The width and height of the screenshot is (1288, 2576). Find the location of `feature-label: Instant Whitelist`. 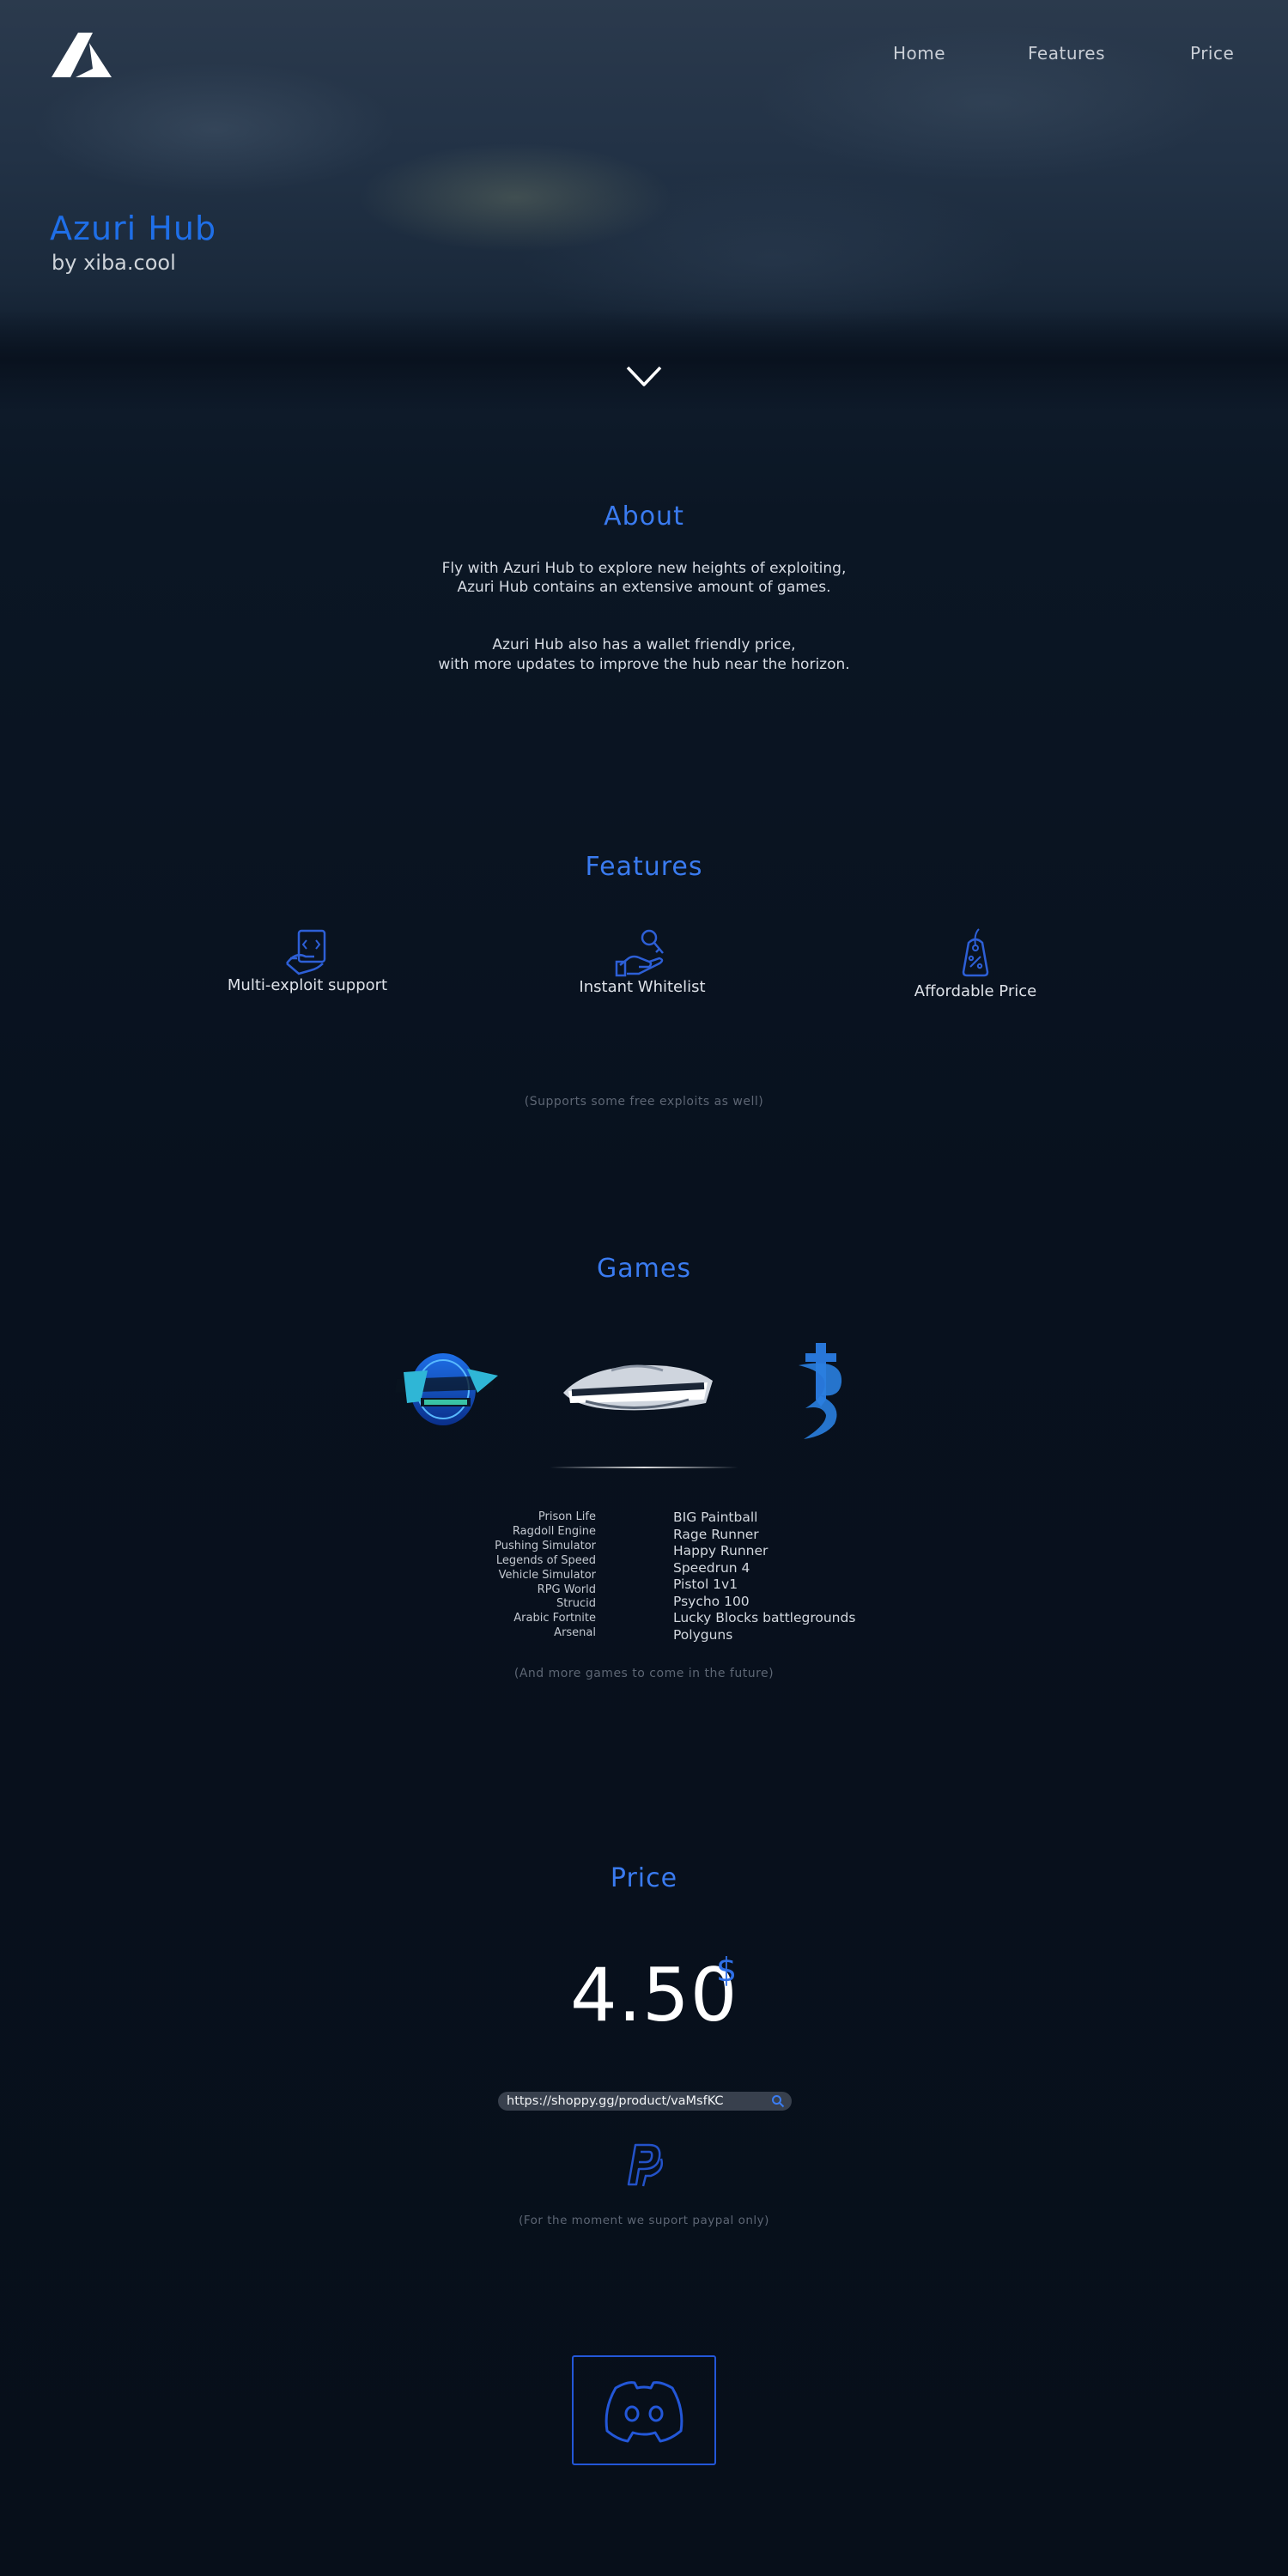

feature-label: Instant Whitelist is located at coordinates (642, 987).